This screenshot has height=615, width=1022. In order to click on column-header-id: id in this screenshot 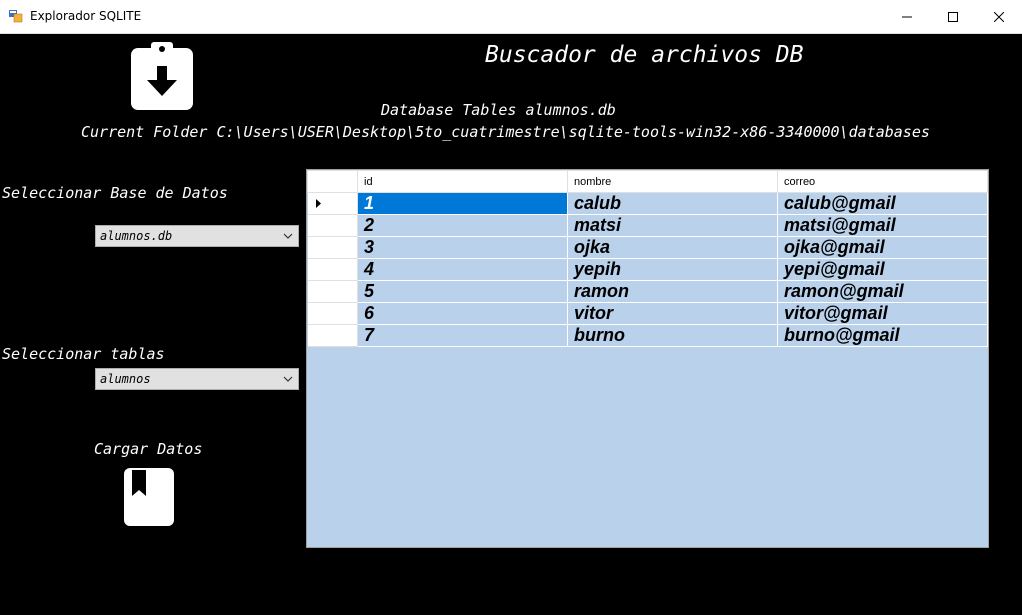, I will do `click(462, 181)`.